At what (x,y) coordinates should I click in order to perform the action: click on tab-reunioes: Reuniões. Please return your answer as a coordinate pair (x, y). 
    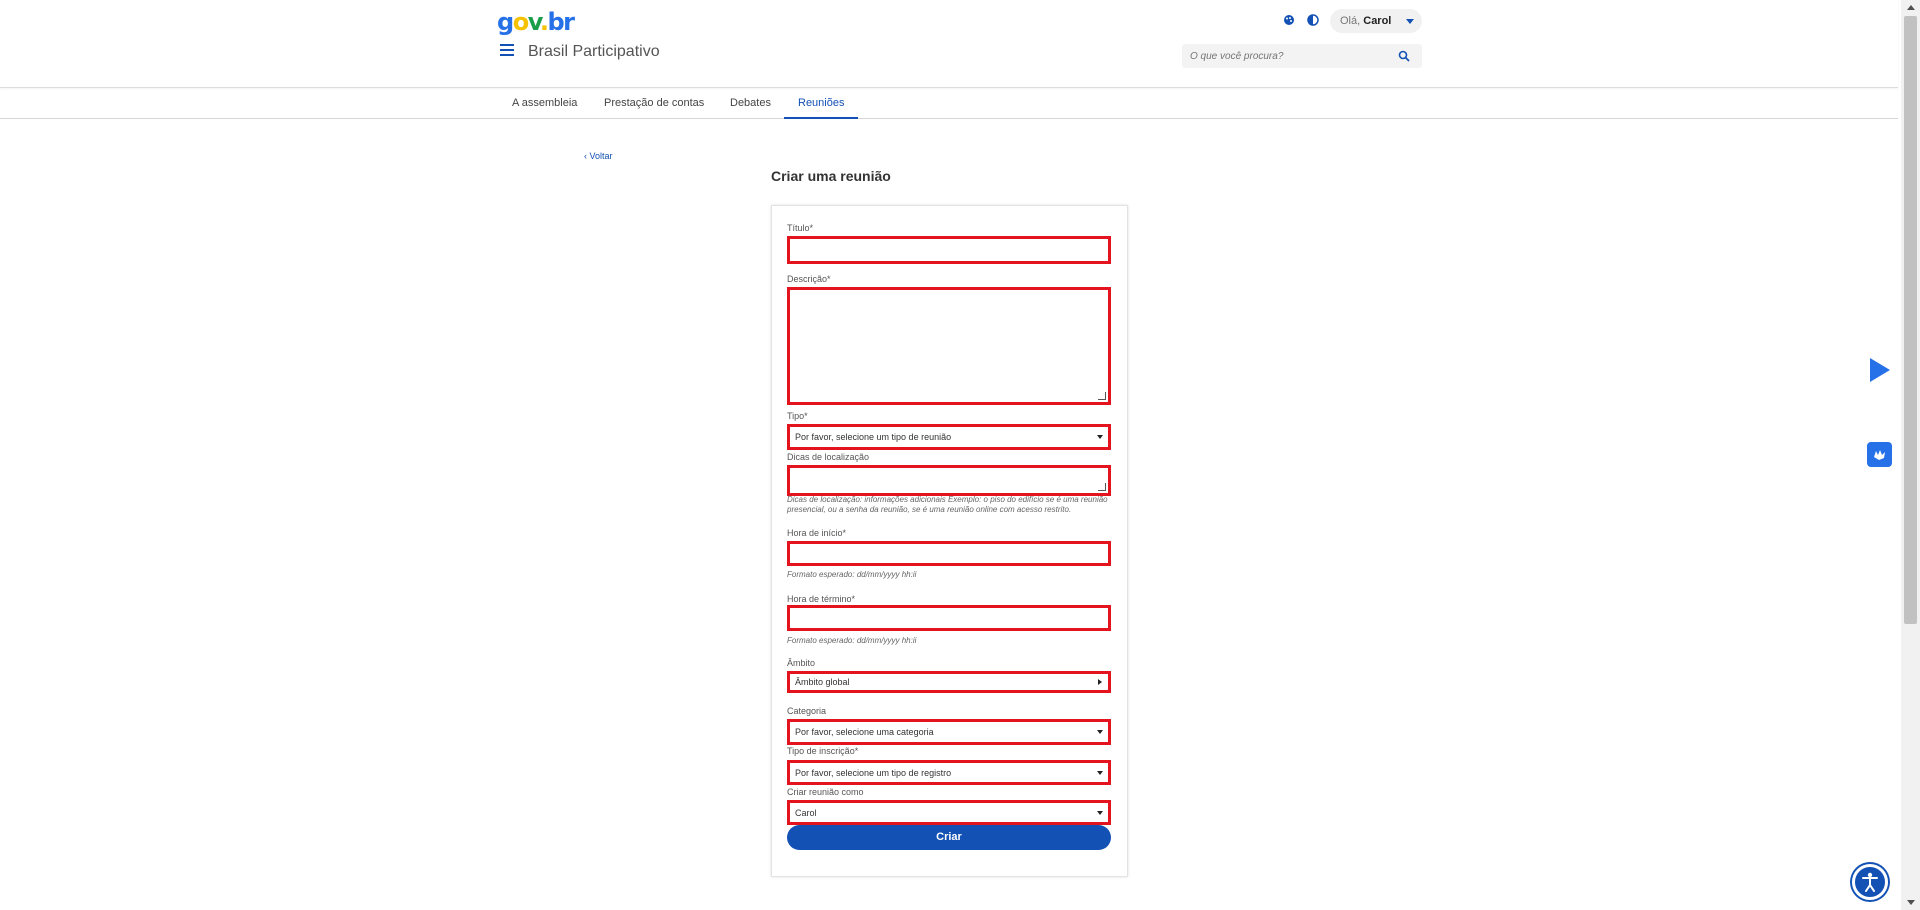
    Looking at the image, I should click on (821, 103).